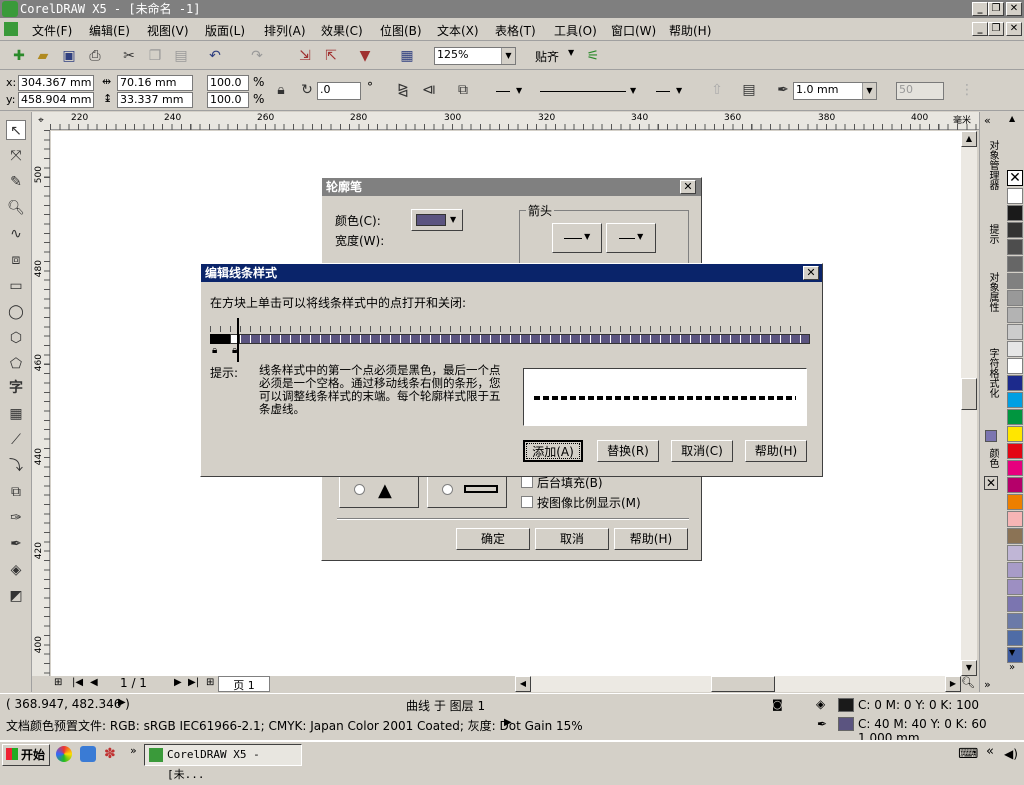 The image size is (1024, 785). Describe the element at coordinates (969, 394) in the screenshot. I see `scroll-thumb` at that location.